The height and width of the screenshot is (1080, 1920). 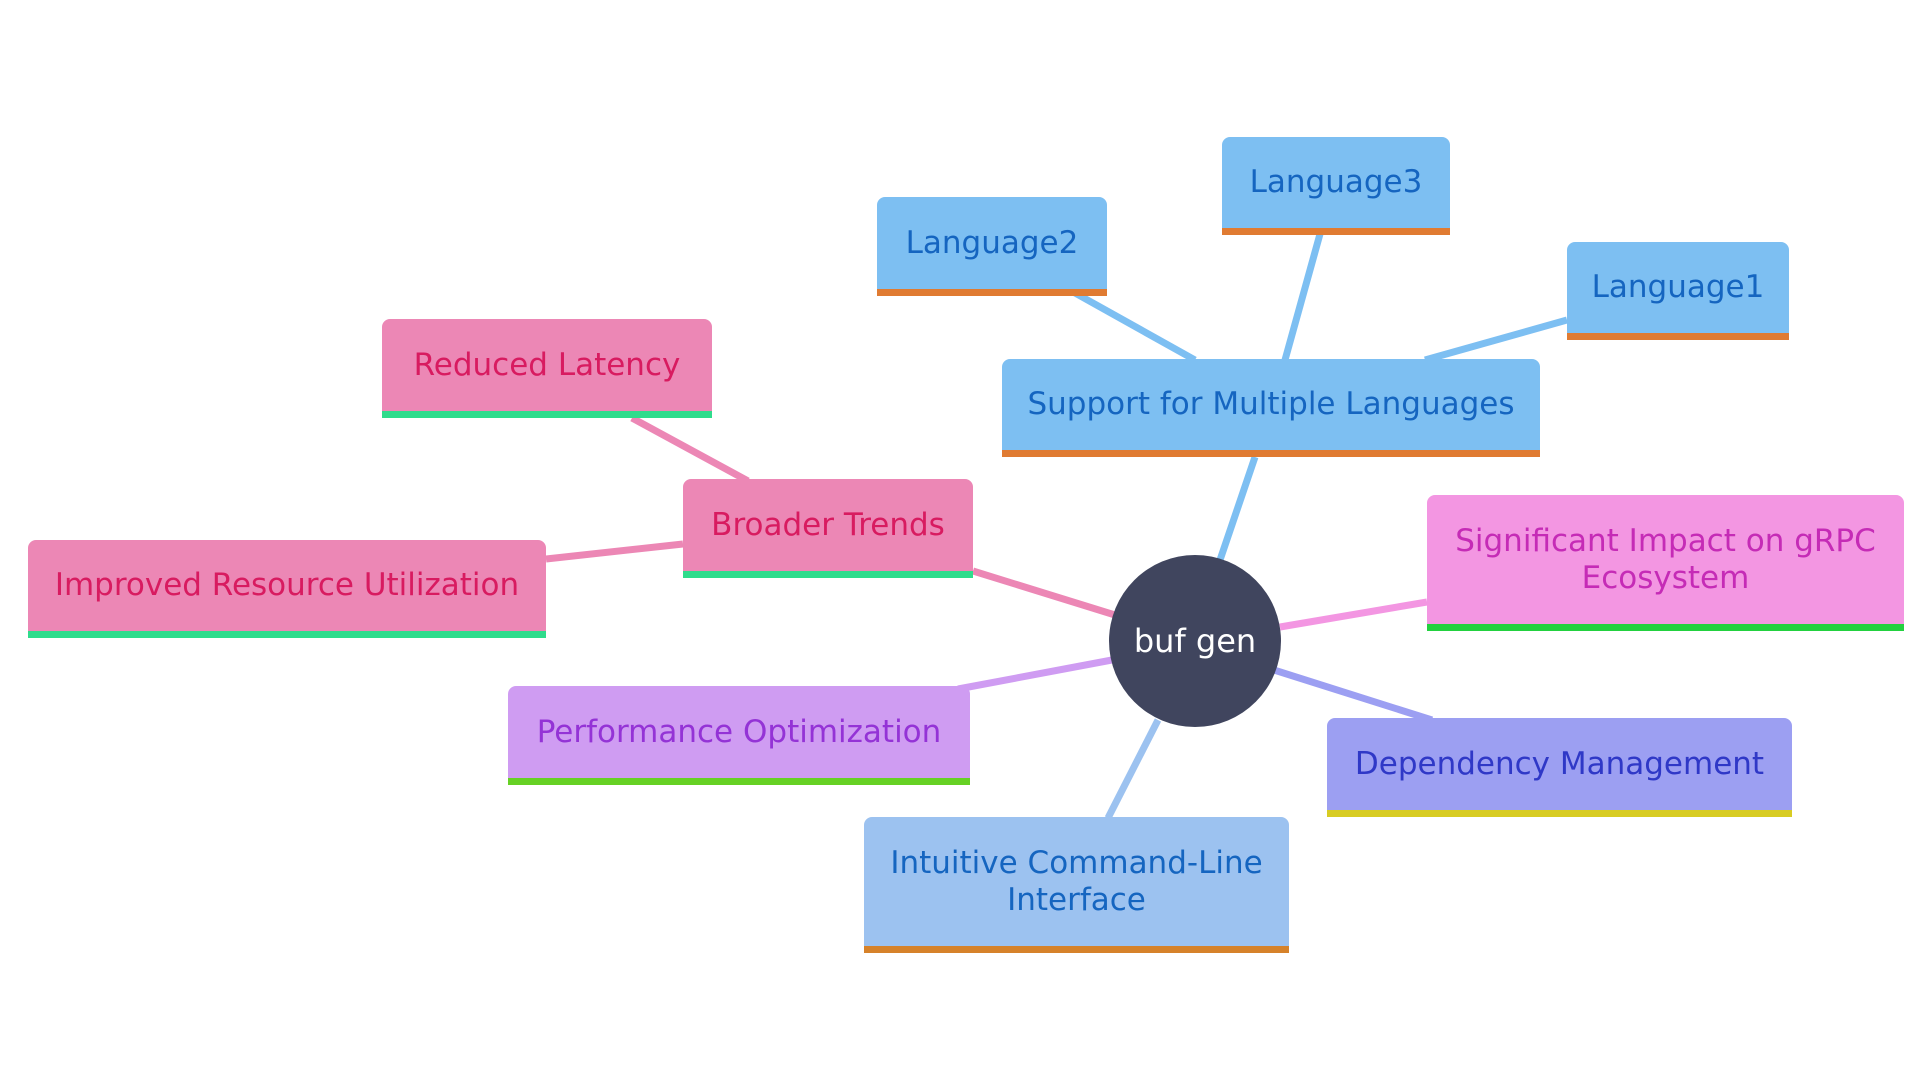 What do you see at coordinates (1035, 674) in the screenshot?
I see `edge-root-perf` at bounding box center [1035, 674].